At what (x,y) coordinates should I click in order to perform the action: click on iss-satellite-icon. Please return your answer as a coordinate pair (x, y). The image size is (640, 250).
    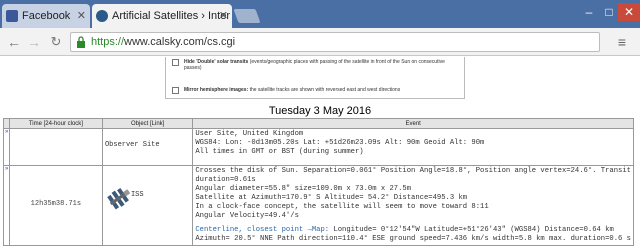
    Looking at the image, I should click on (120, 198).